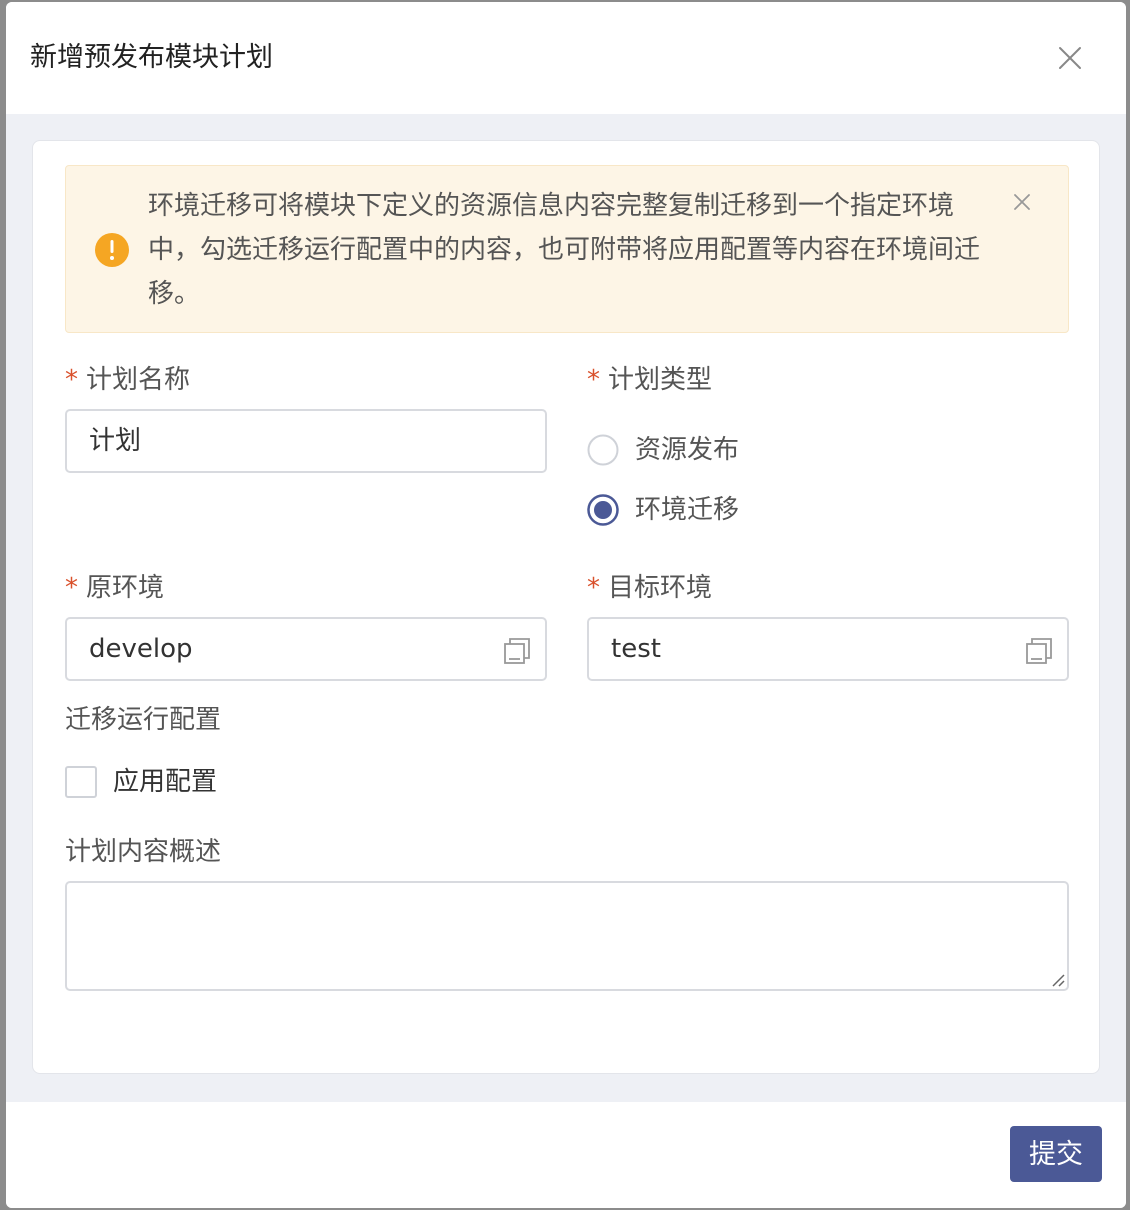 Image resolution: width=1130 pixels, height=1210 pixels. What do you see at coordinates (603, 450) in the screenshot?
I see `radio-unchecked-icon` at bounding box center [603, 450].